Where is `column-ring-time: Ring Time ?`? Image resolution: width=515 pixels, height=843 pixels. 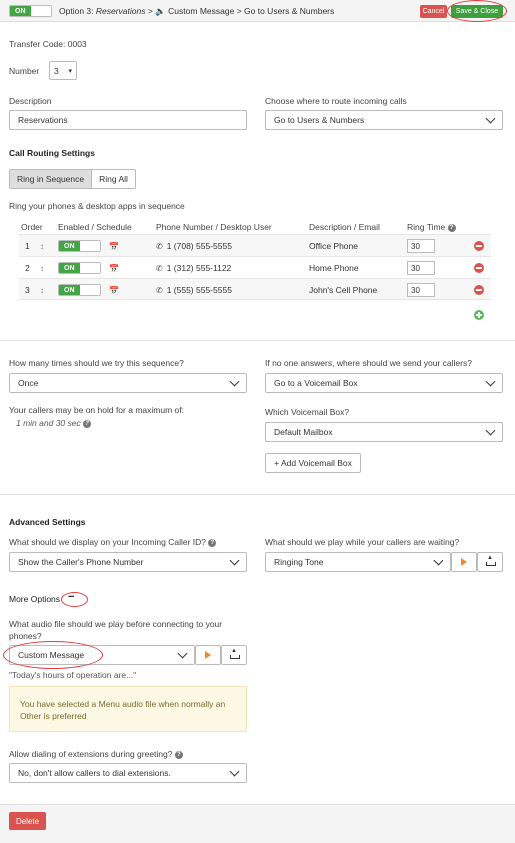 column-ring-time: Ring Time ? is located at coordinates (431, 227).